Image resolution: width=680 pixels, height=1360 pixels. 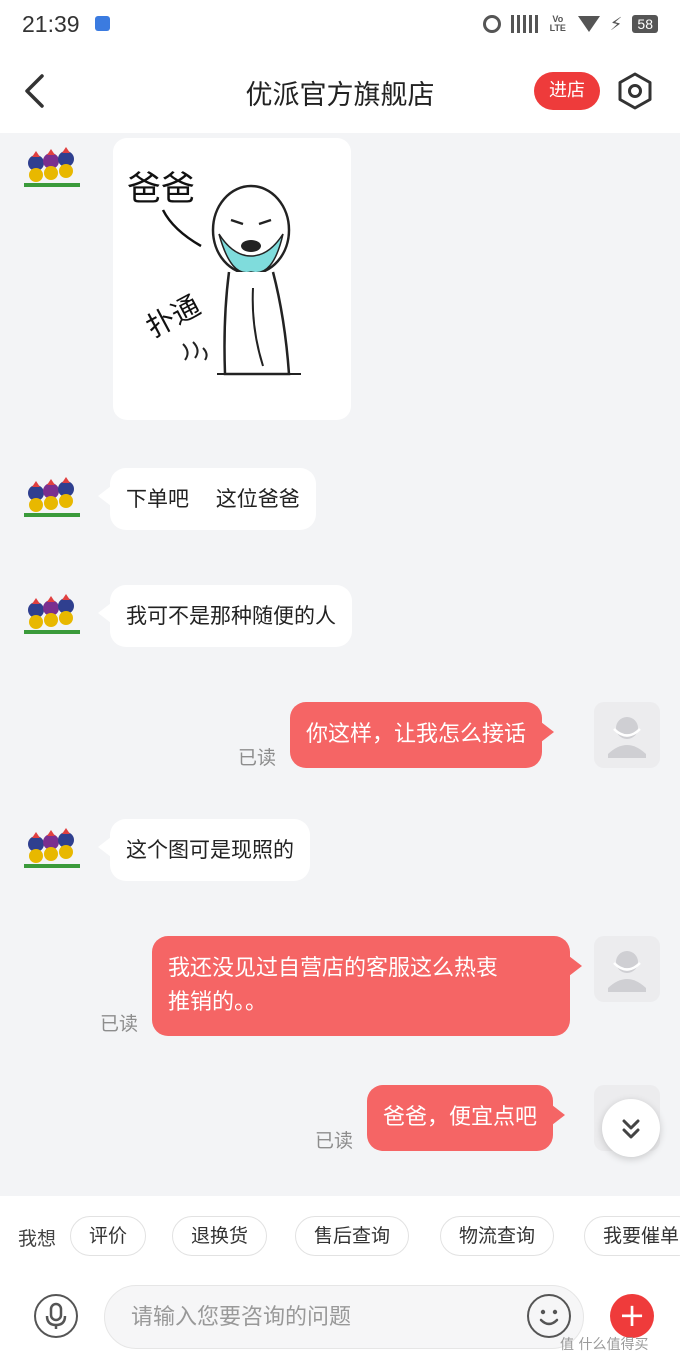 I want to click on sticker-message: 爸爸 扑通, so click(x=232, y=279).